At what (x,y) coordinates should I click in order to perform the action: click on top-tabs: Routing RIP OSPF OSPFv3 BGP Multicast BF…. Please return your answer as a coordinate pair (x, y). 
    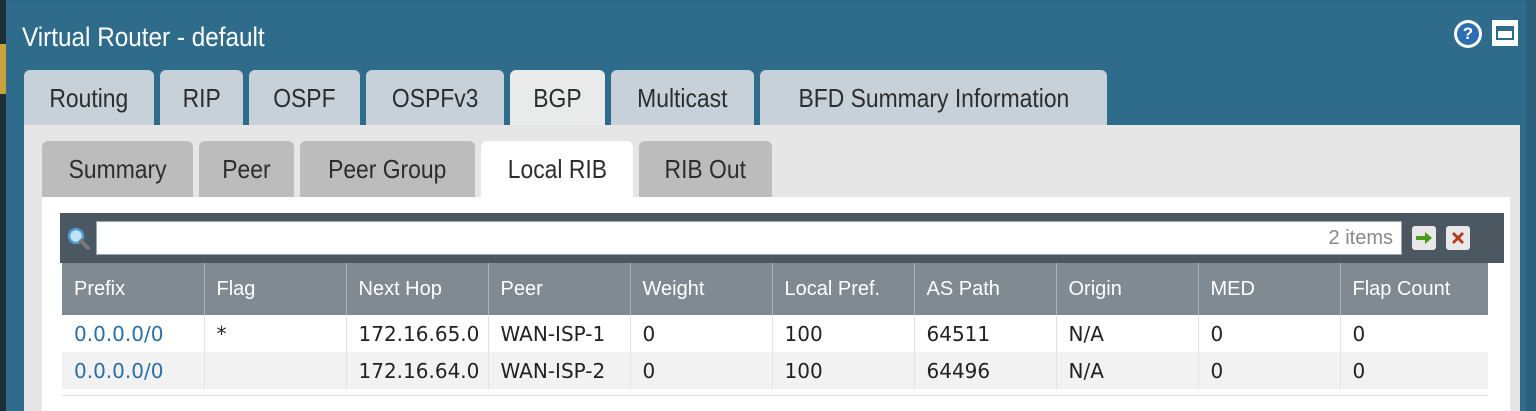
    Looking at the image, I should click on (566, 98).